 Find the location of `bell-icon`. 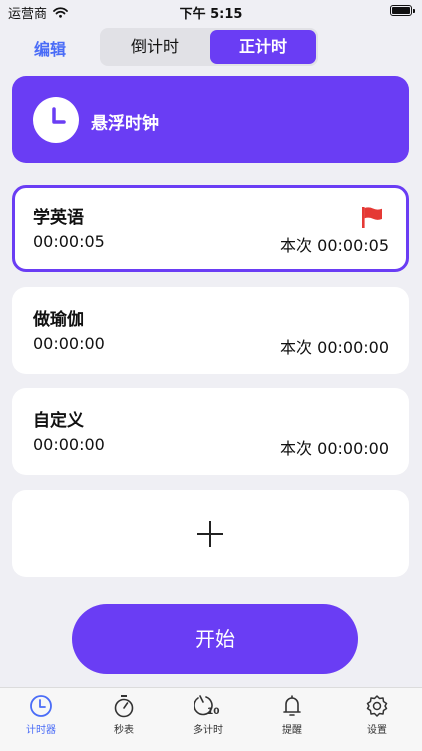

bell-icon is located at coordinates (292, 705).